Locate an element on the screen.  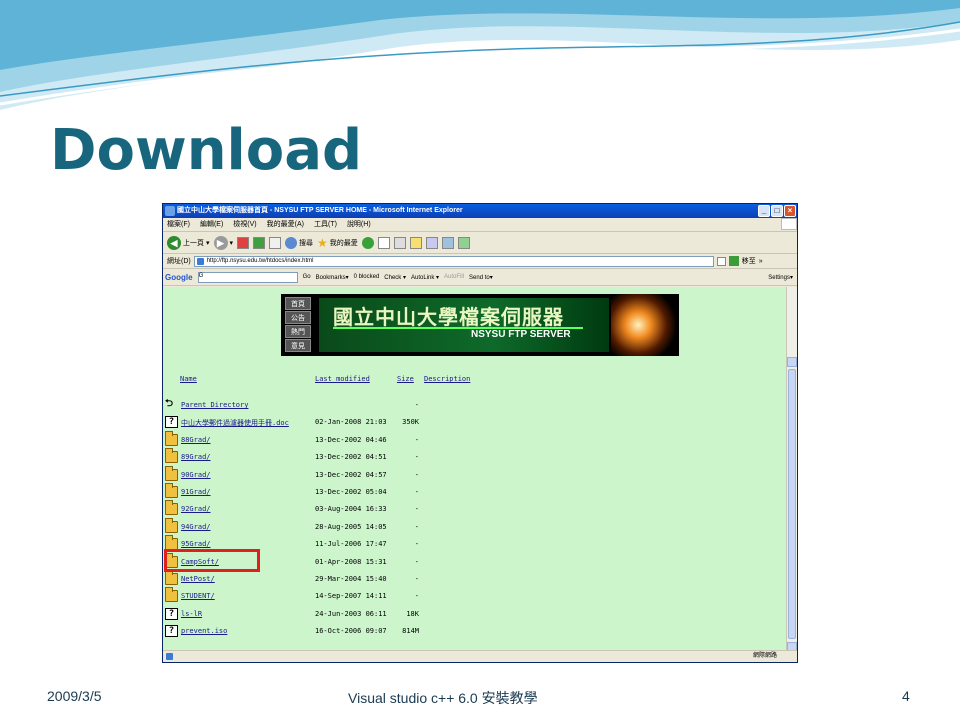
google-sendto-button: Send to▾ is located at coordinates (481, 277).